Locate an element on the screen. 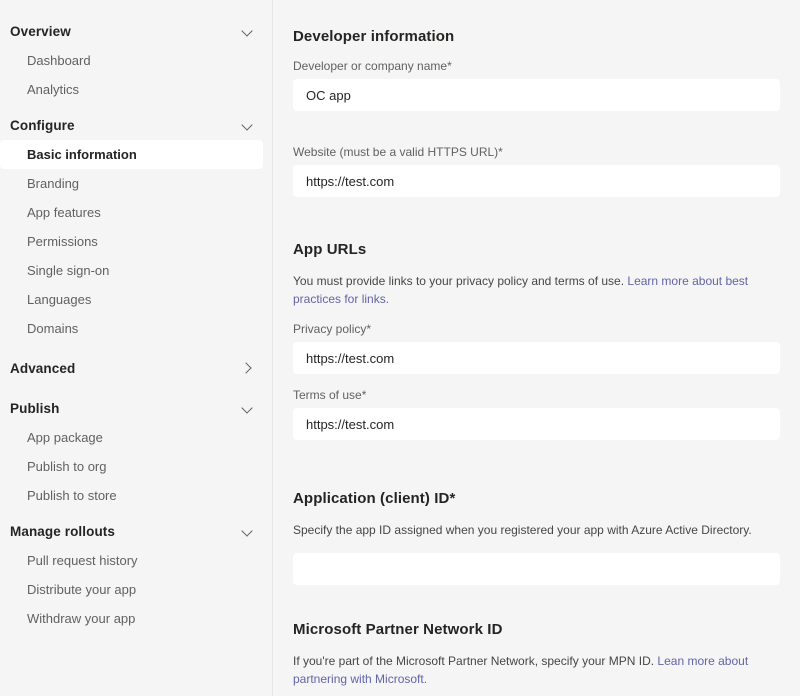 The height and width of the screenshot is (696, 800). sidebar-group-advanced-label: Advanced is located at coordinates (43, 368).